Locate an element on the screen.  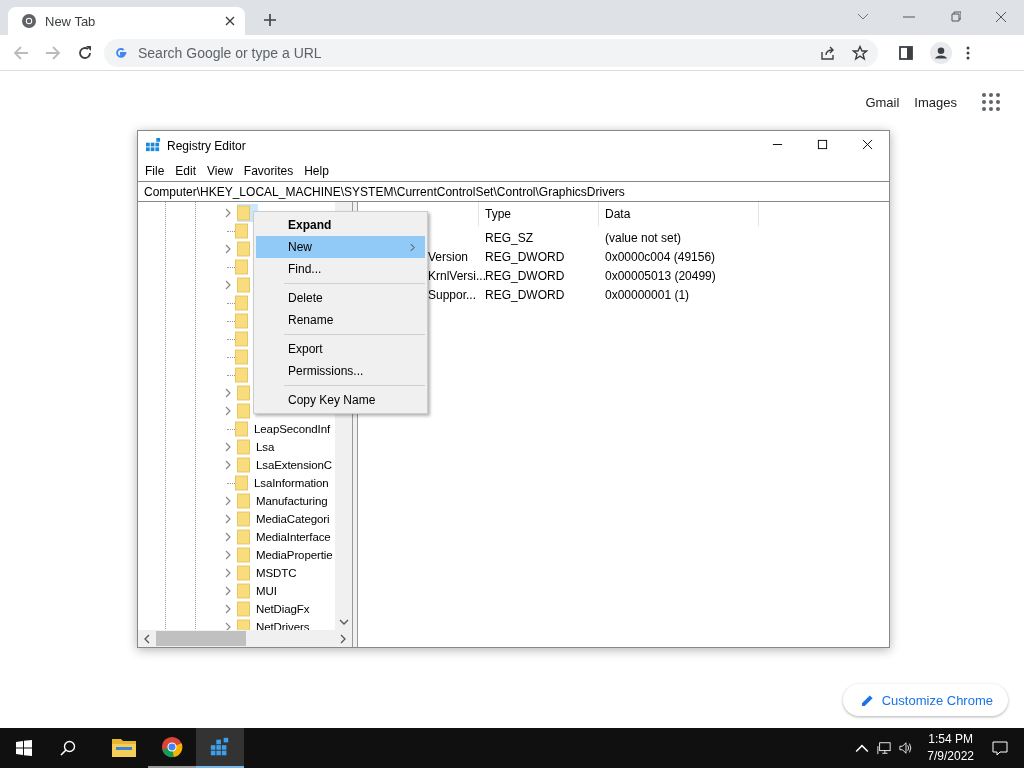
context-menu-item: Export is located at coordinates (340, 349).